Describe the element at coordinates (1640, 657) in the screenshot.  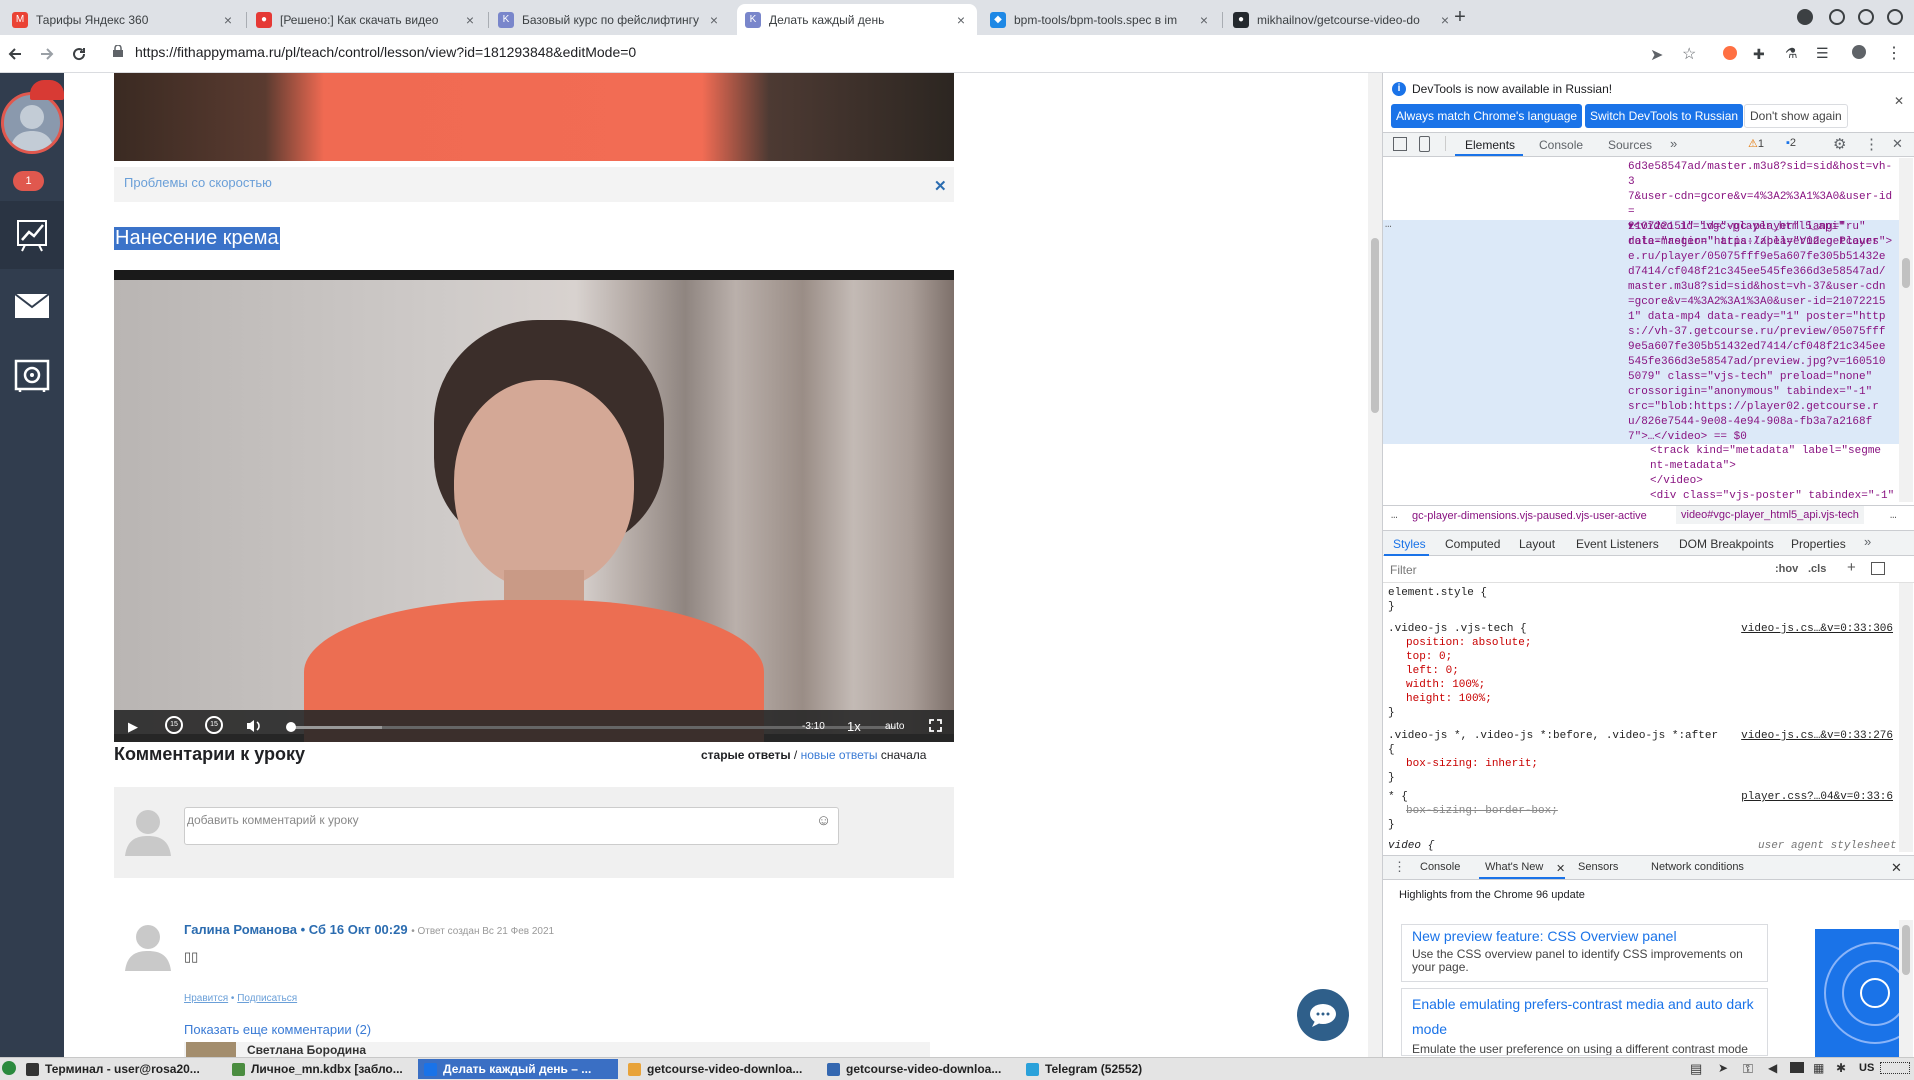
I see `css-property: top: 0;` at that location.